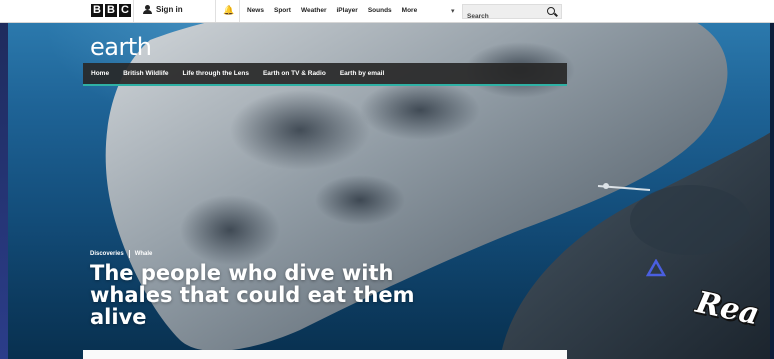  Describe the element at coordinates (147, 9) in the screenshot. I see `user-icon` at that location.